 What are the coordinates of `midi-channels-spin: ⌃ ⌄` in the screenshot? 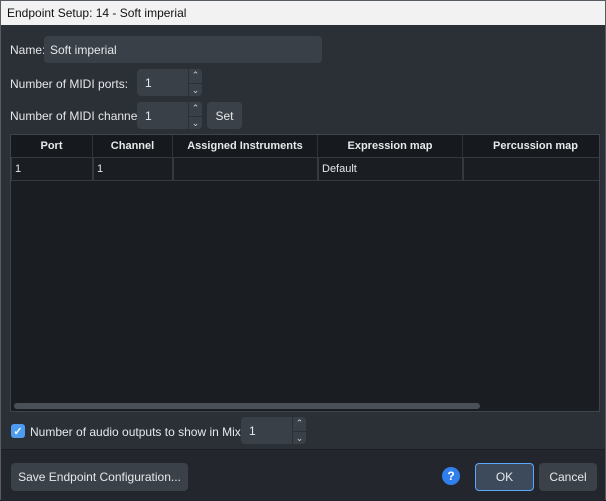 It's located at (195, 116).